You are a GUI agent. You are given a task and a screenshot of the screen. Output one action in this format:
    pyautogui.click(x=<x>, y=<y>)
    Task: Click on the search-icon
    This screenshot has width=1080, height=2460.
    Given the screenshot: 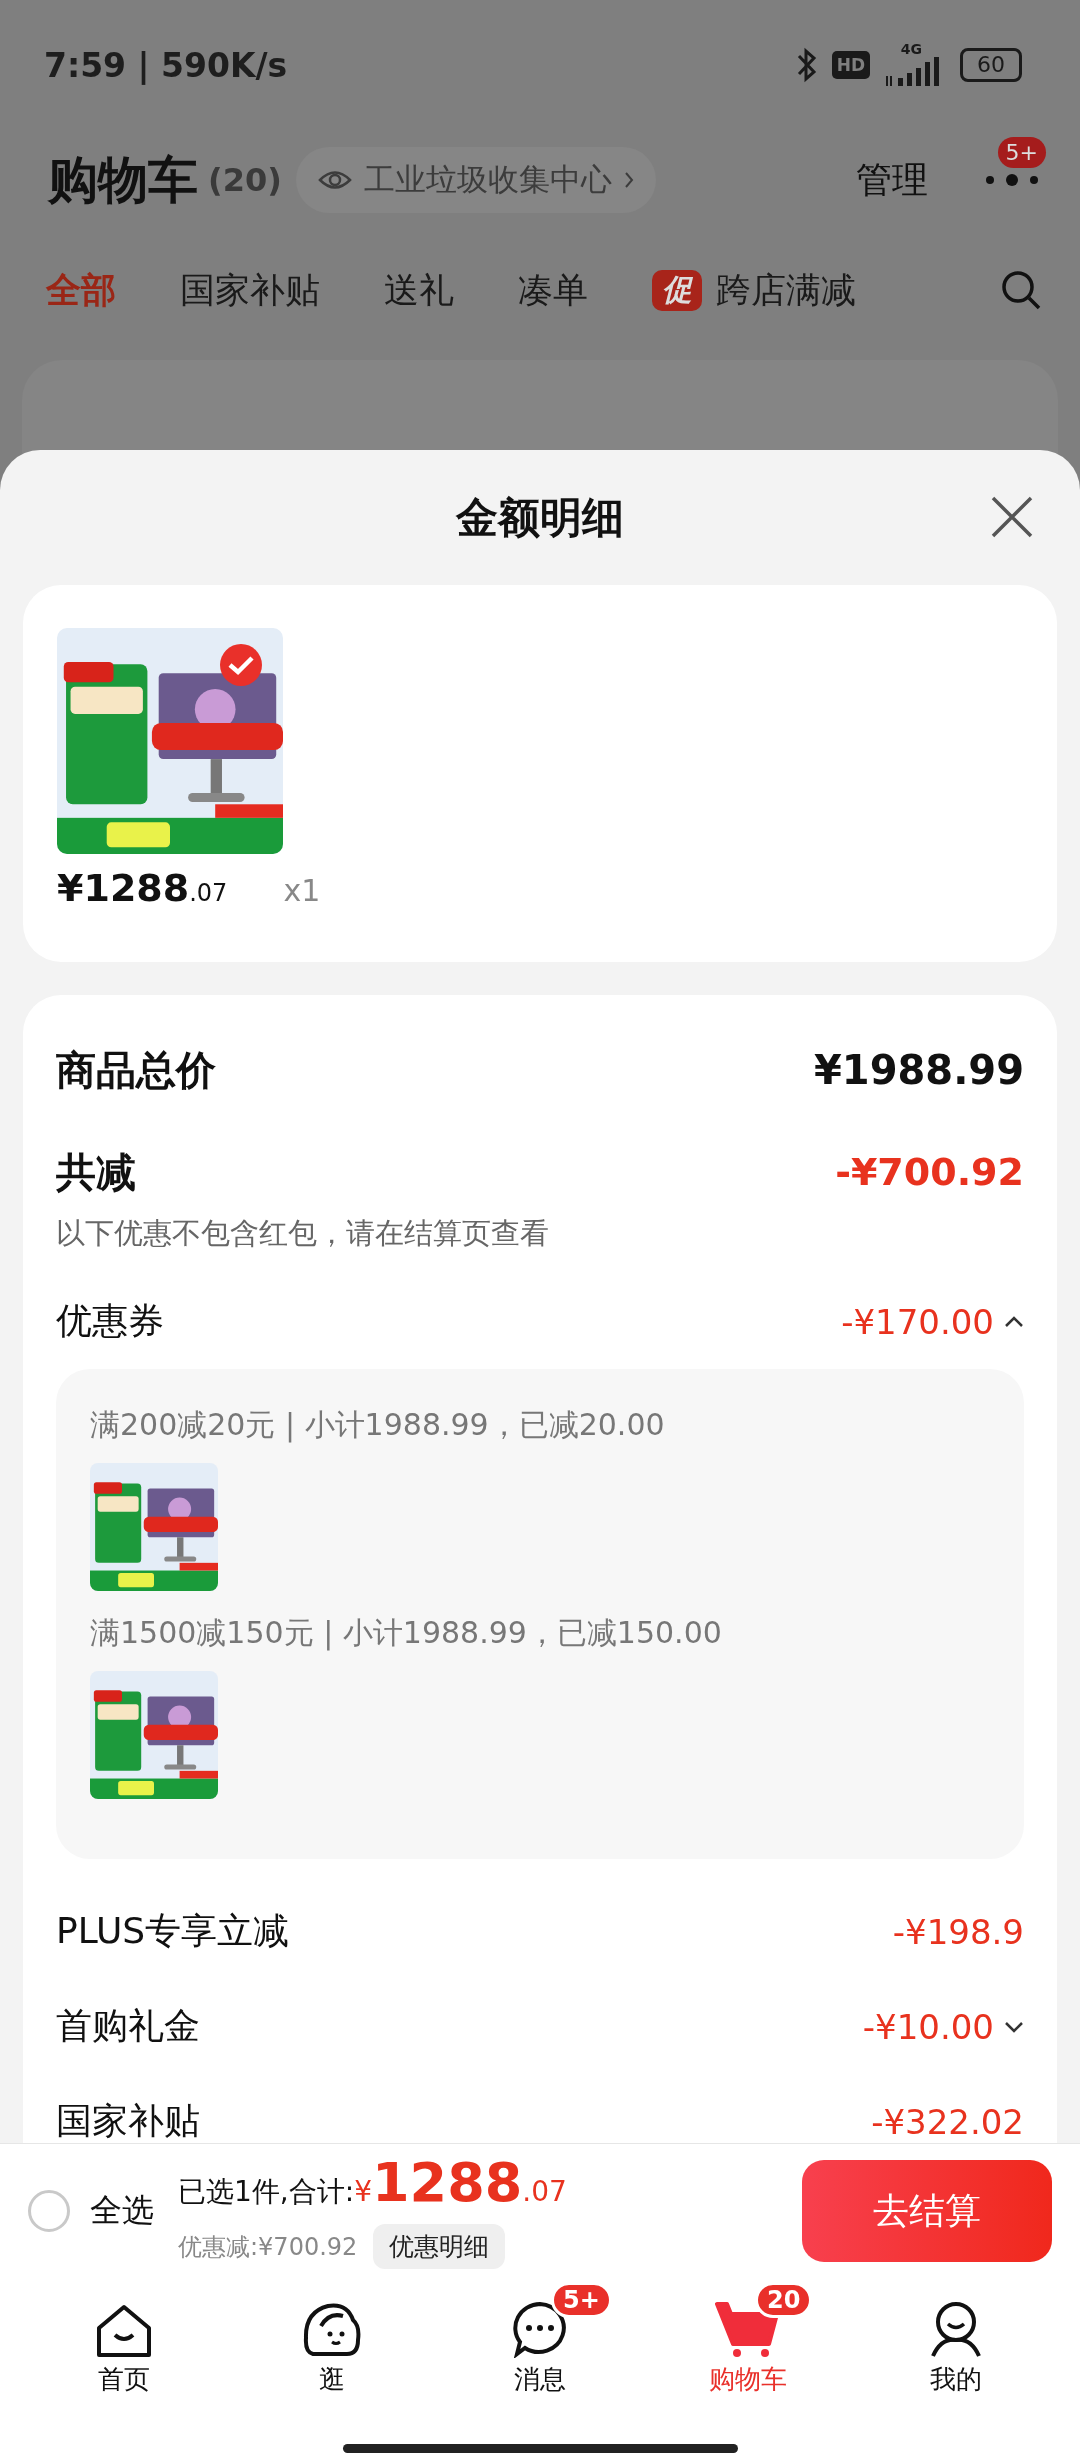 What is the action you would take?
    pyautogui.click(x=1021, y=290)
    